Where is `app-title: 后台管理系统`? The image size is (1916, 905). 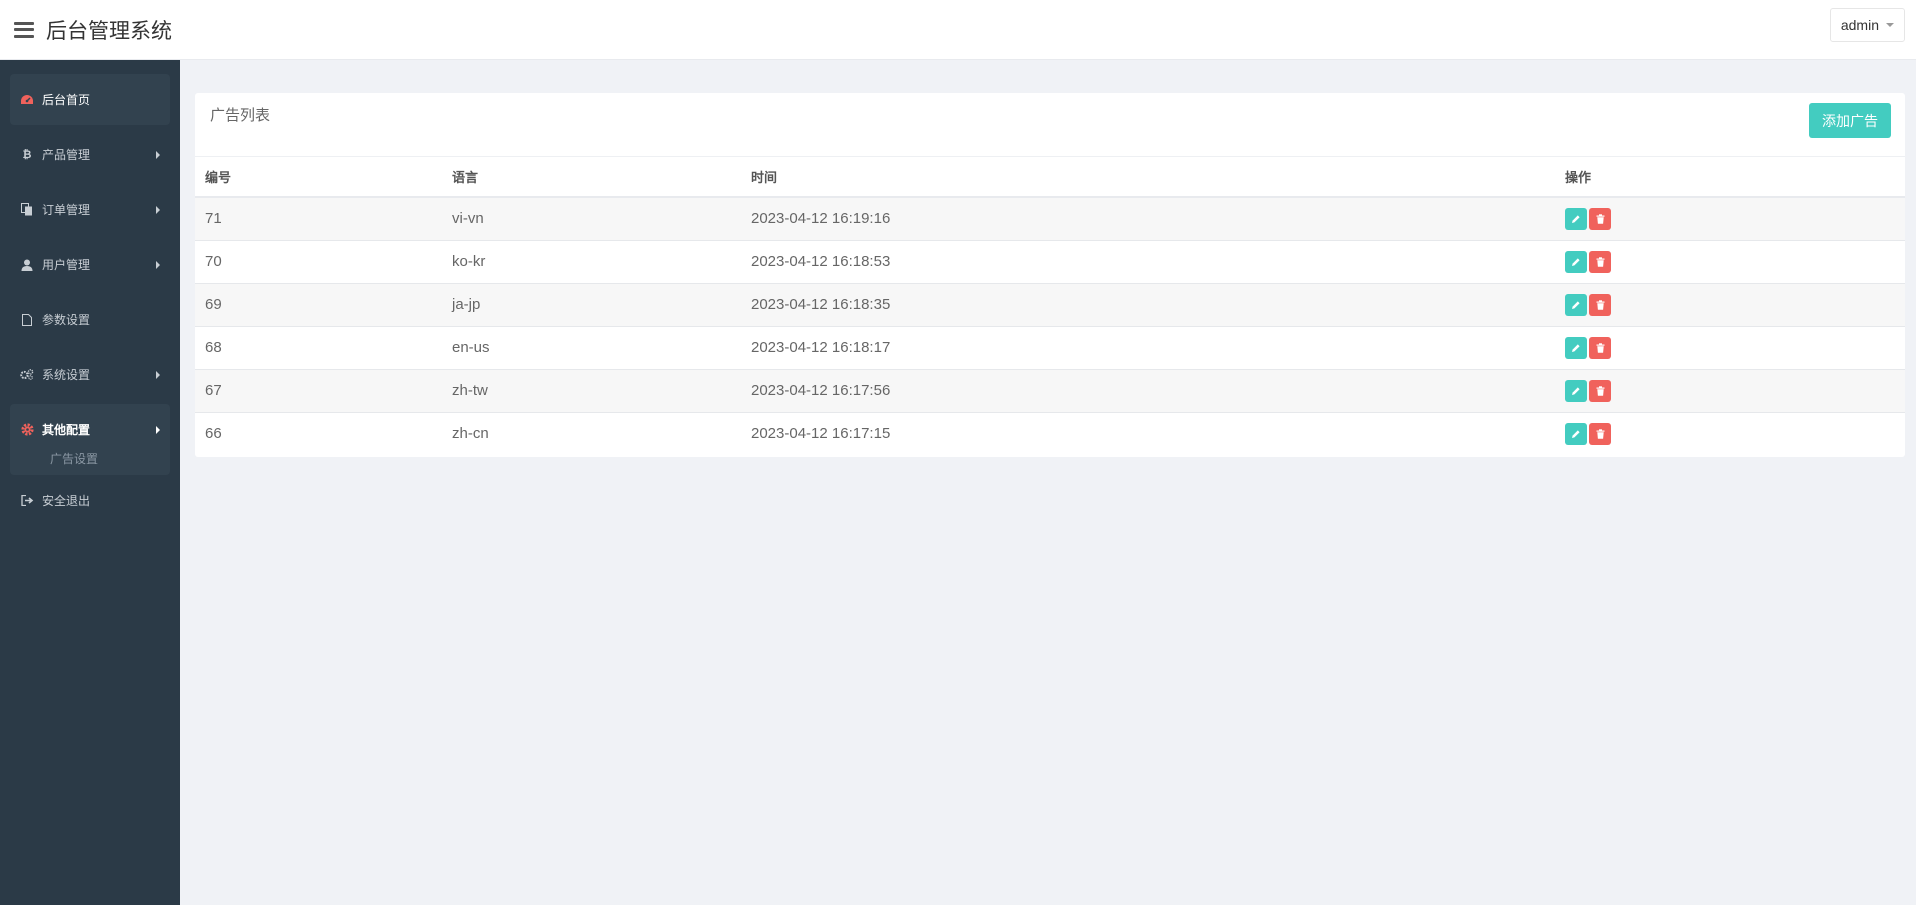
app-title: 后台管理系统 is located at coordinates (109, 30).